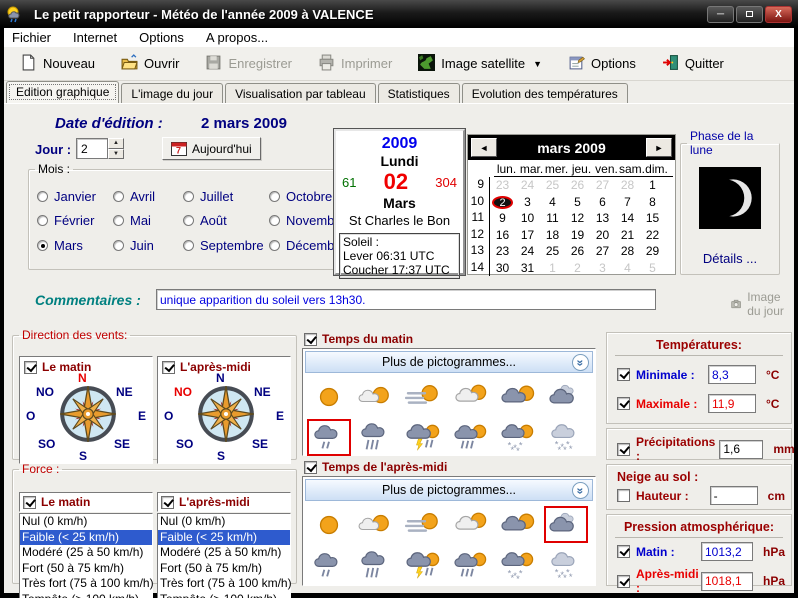 The image size is (798, 598). Describe the element at coordinates (31, 37) in the screenshot. I see `menu-fichier: Fichier` at that location.